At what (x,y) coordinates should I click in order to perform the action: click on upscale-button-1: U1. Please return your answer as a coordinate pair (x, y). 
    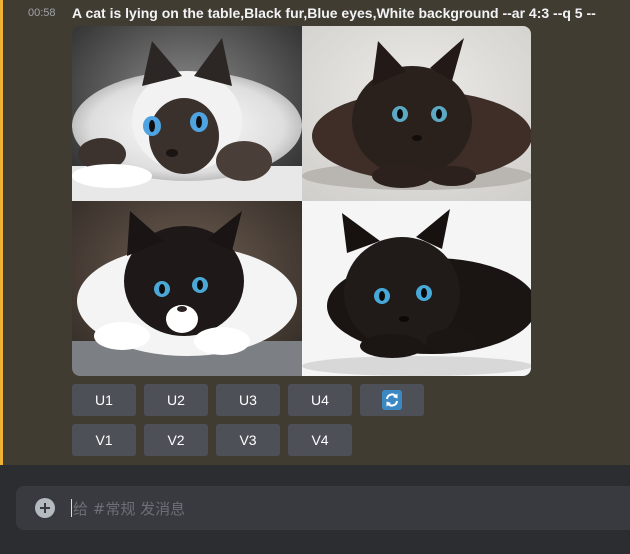
    Looking at the image, I should click on (104, 400).